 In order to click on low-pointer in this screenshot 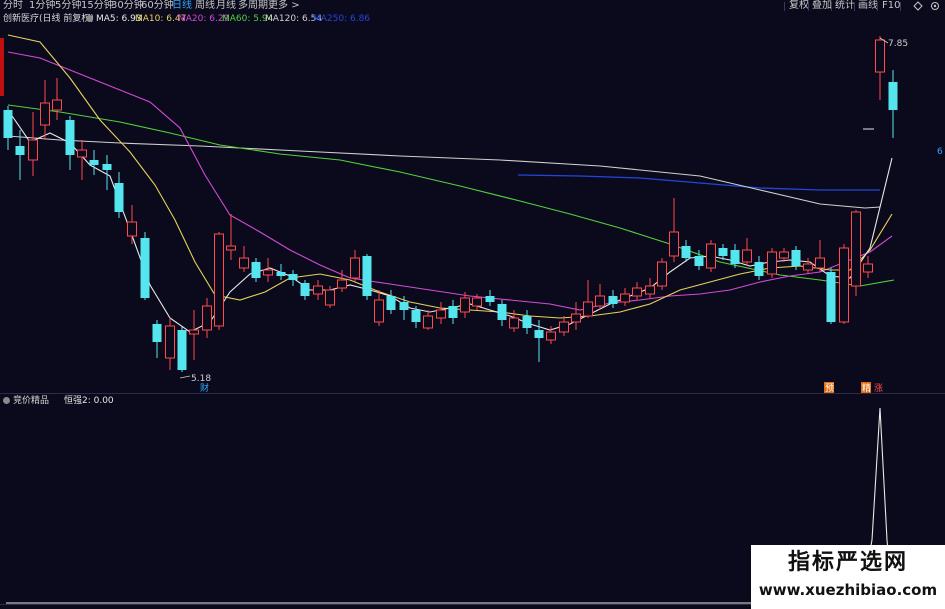, I will do `click(185, 377)`.